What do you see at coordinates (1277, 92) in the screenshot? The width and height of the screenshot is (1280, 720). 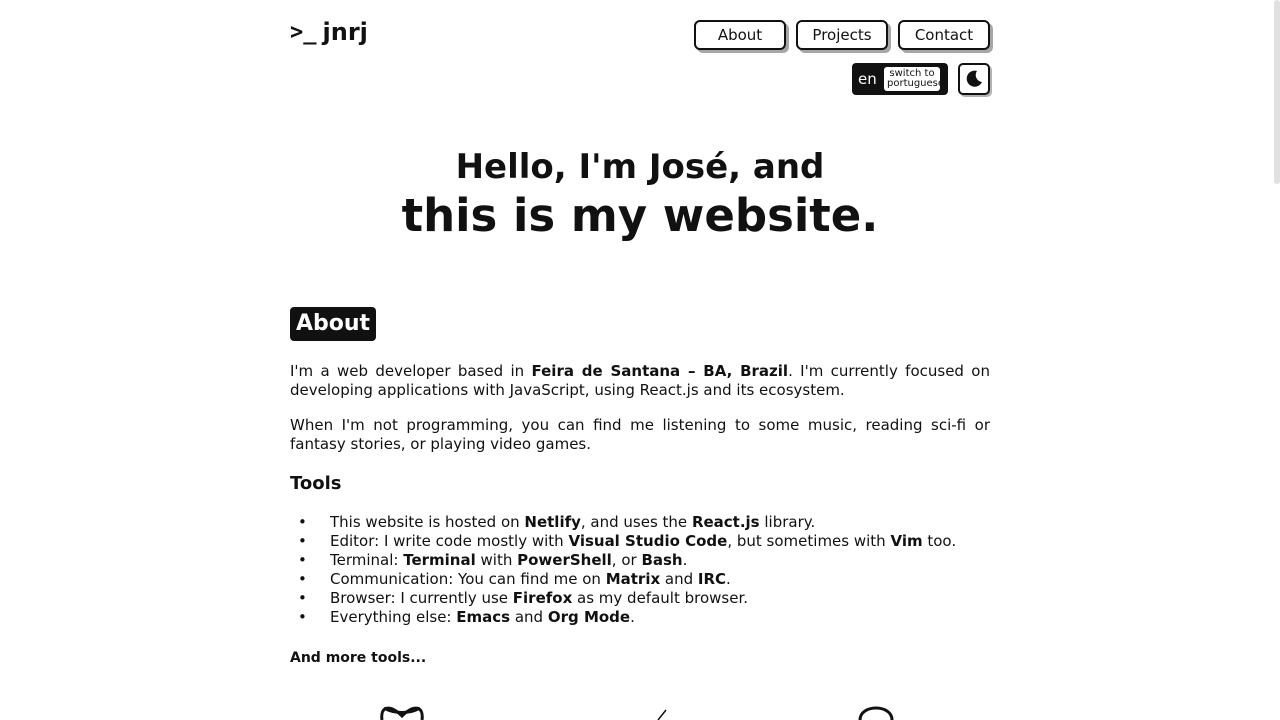 I see `scrollbar` at bounding box center [1277, 92].